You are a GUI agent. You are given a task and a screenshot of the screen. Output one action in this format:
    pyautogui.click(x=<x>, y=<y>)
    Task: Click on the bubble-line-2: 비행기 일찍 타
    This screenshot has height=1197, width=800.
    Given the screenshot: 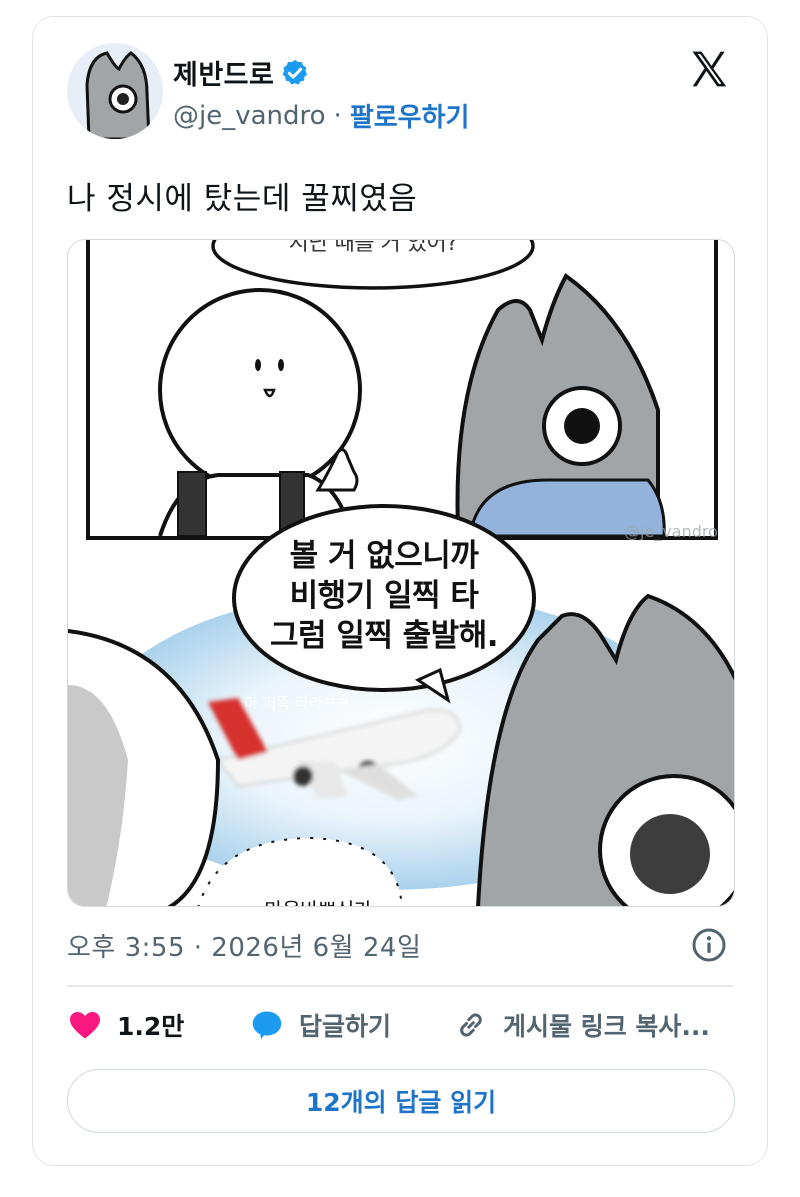 What is the action you would take?
    pyautogui.click(x=384, y=596)
    